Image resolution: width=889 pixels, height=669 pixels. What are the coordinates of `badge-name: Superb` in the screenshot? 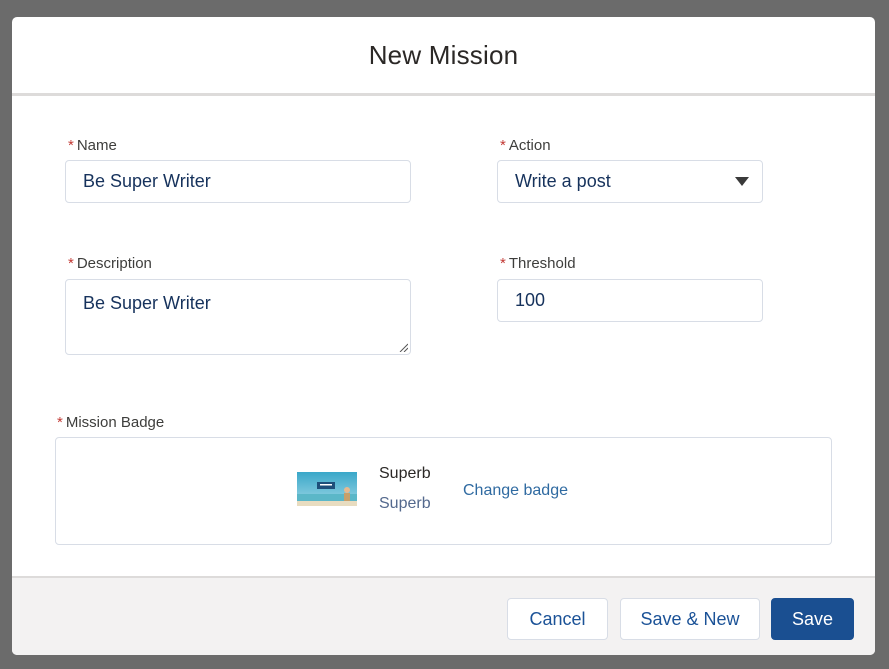 It's located at (405, 473).